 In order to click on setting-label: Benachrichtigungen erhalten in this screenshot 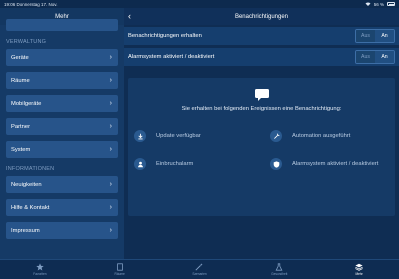, I will do `click(165, 36)`.